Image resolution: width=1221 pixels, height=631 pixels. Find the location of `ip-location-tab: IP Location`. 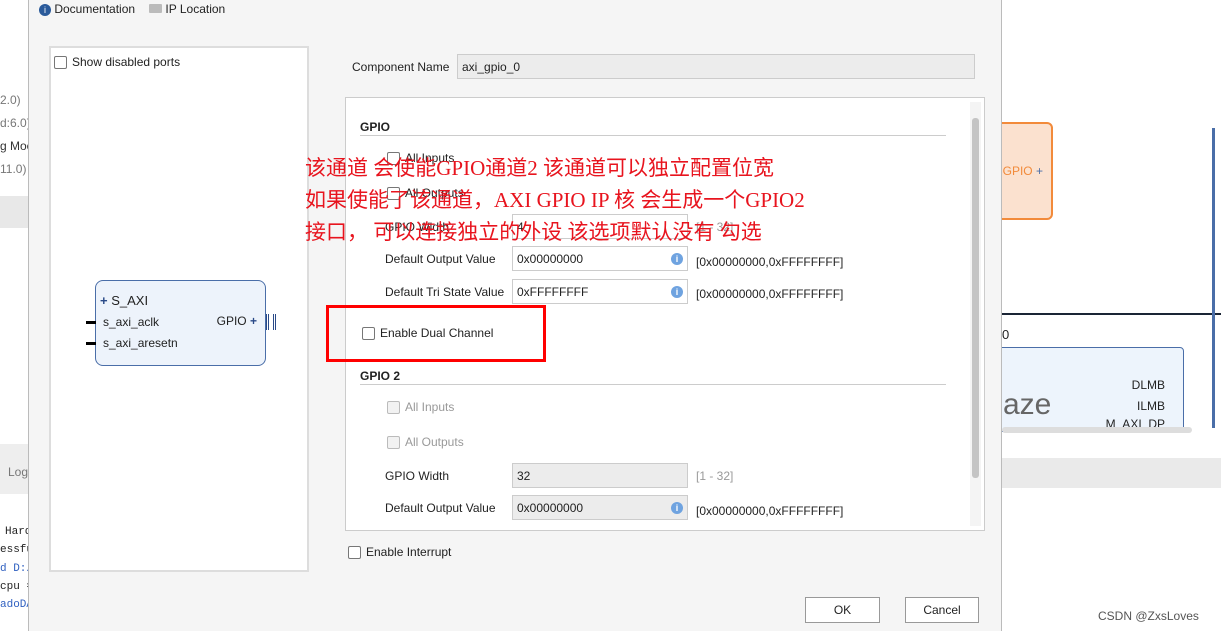

ip-location-tab: IP Location is located at coordinates (187, 9).